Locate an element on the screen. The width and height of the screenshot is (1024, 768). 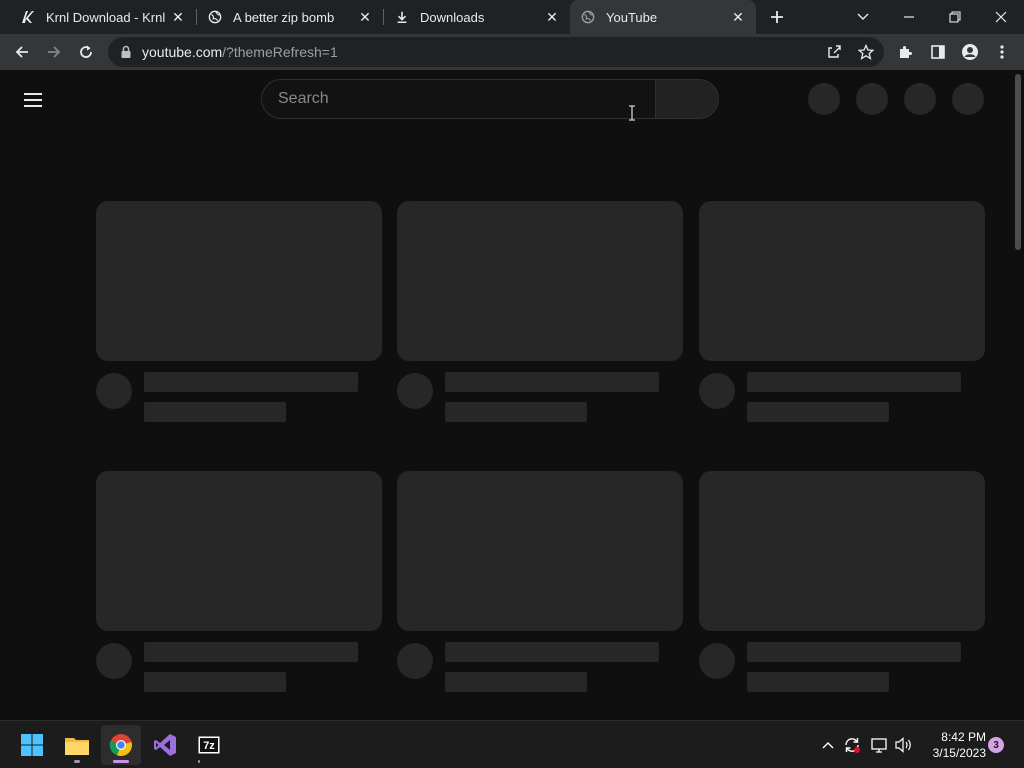
tab-youtube: YouTube ✕ is located at coordinates (663, 17).